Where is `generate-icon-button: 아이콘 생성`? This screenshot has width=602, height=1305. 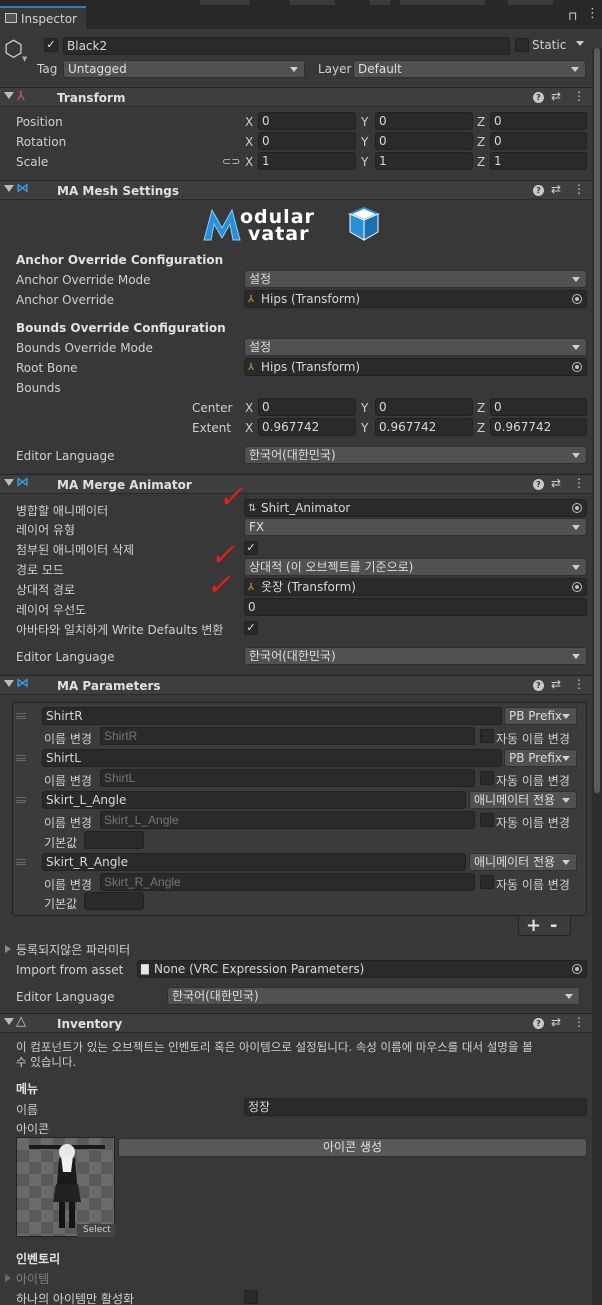 generate-icon-button: 아이콘 생성 is located at coordinates (352, 1147).